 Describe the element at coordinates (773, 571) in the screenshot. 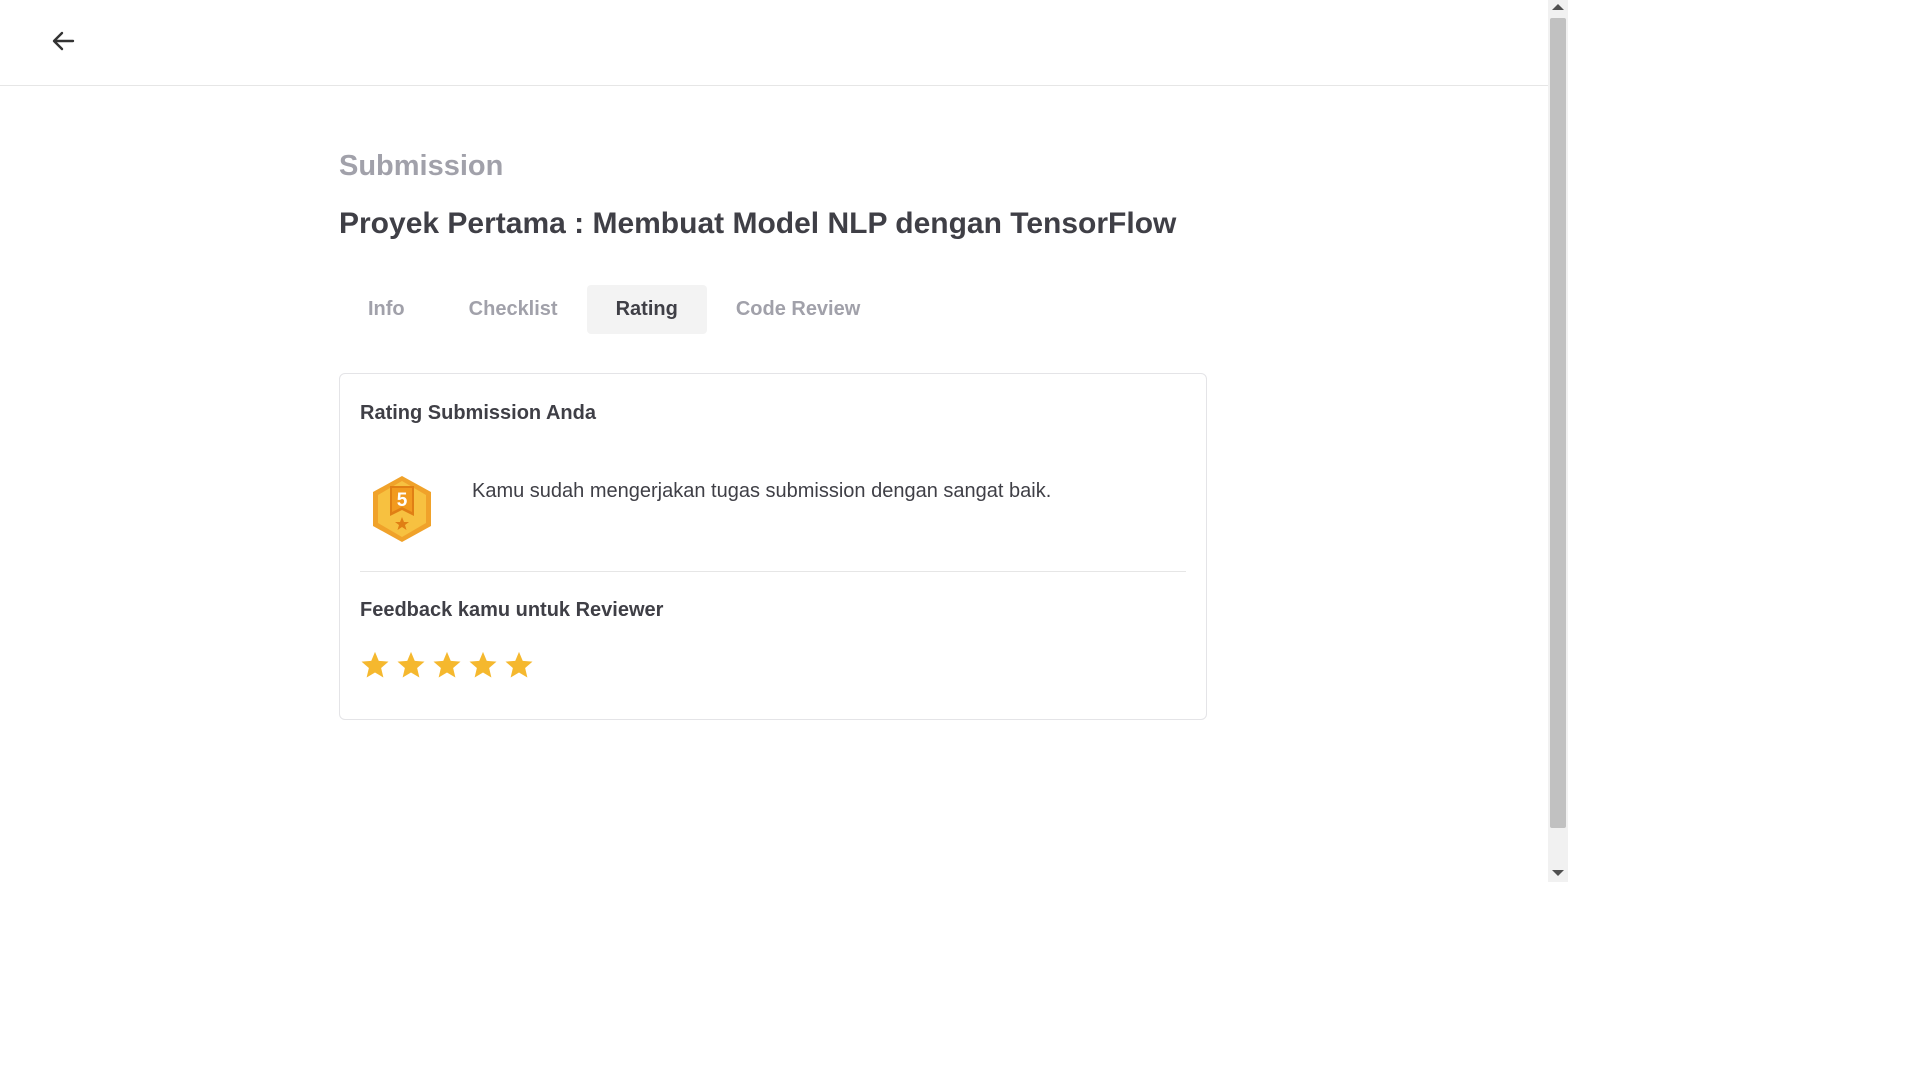

I see `divider` at that location.